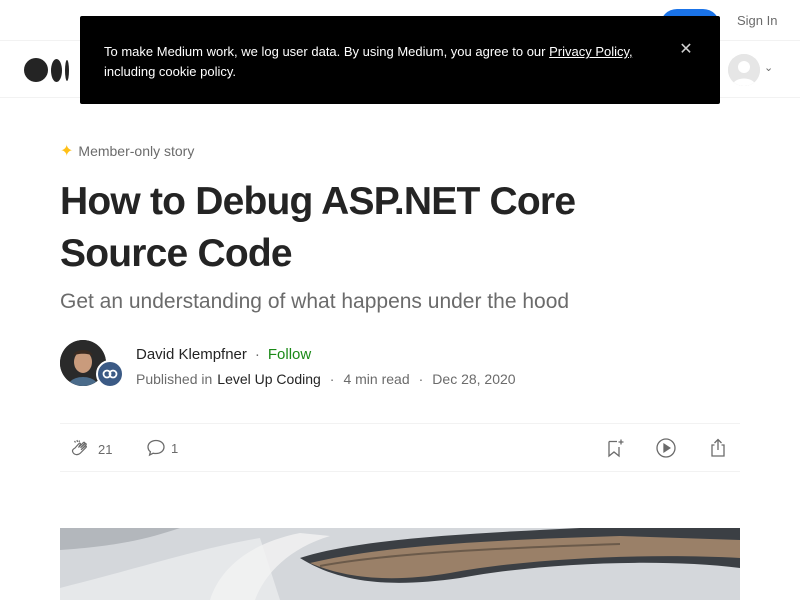 The width and height of the screenshot is (800, 600). What do you see at coordinates (46, 70) in the screenshot?
I see `medium-logo-icon` at bounding box center [46, 70].